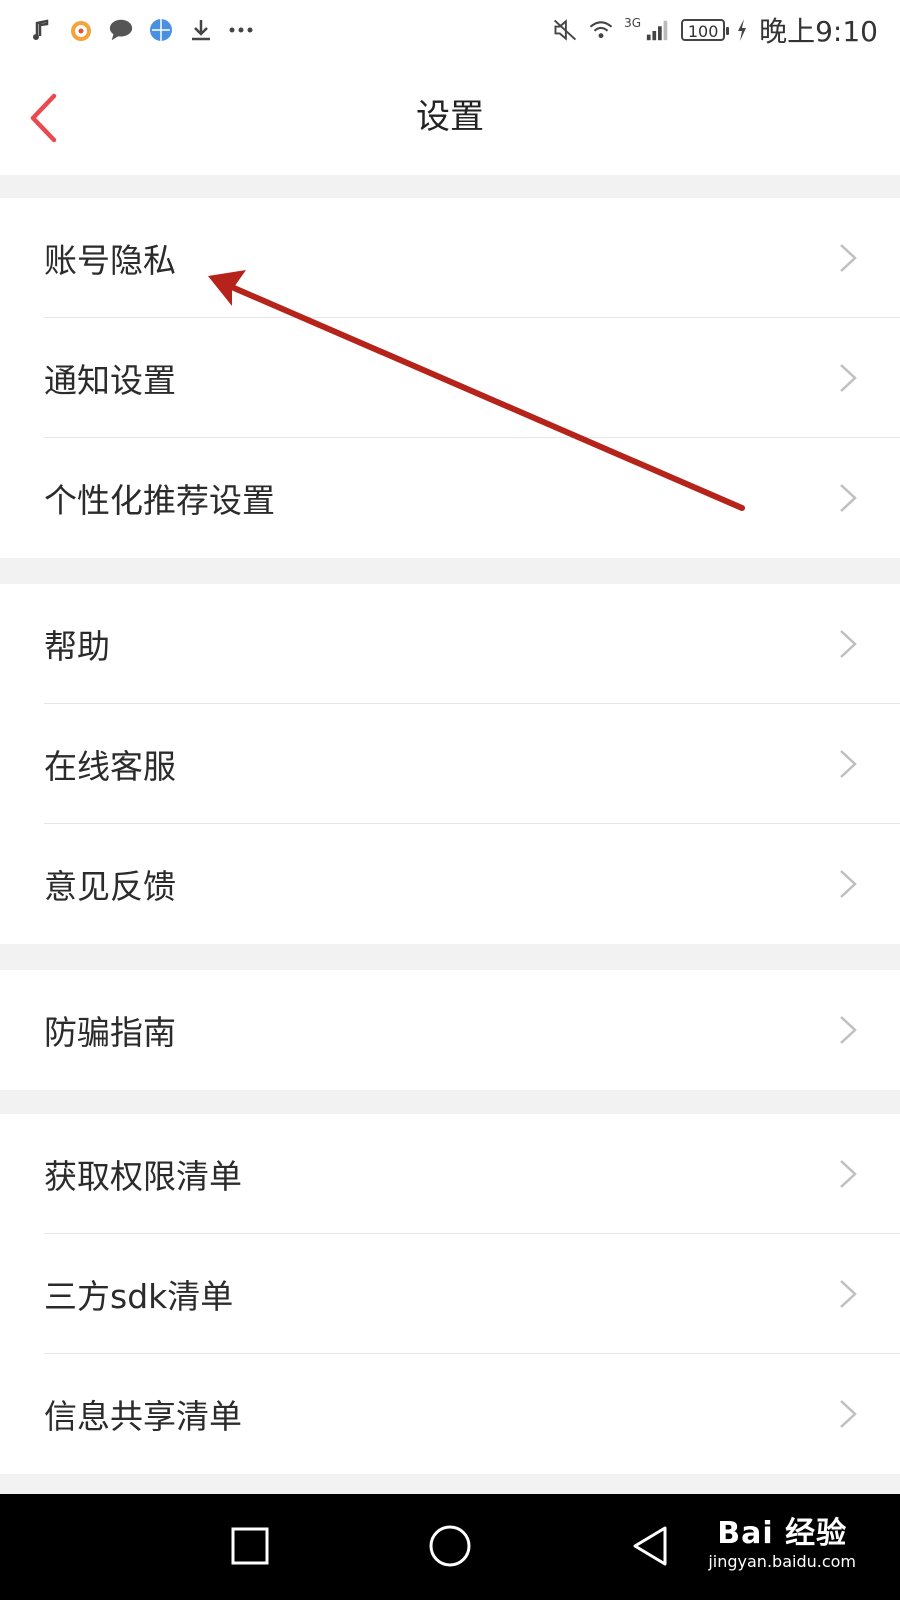 Image resolution: width=900 pixels, height=1600 pixels. I want to click on list-item-label: 三方sdk清单, so click(139, 1296).